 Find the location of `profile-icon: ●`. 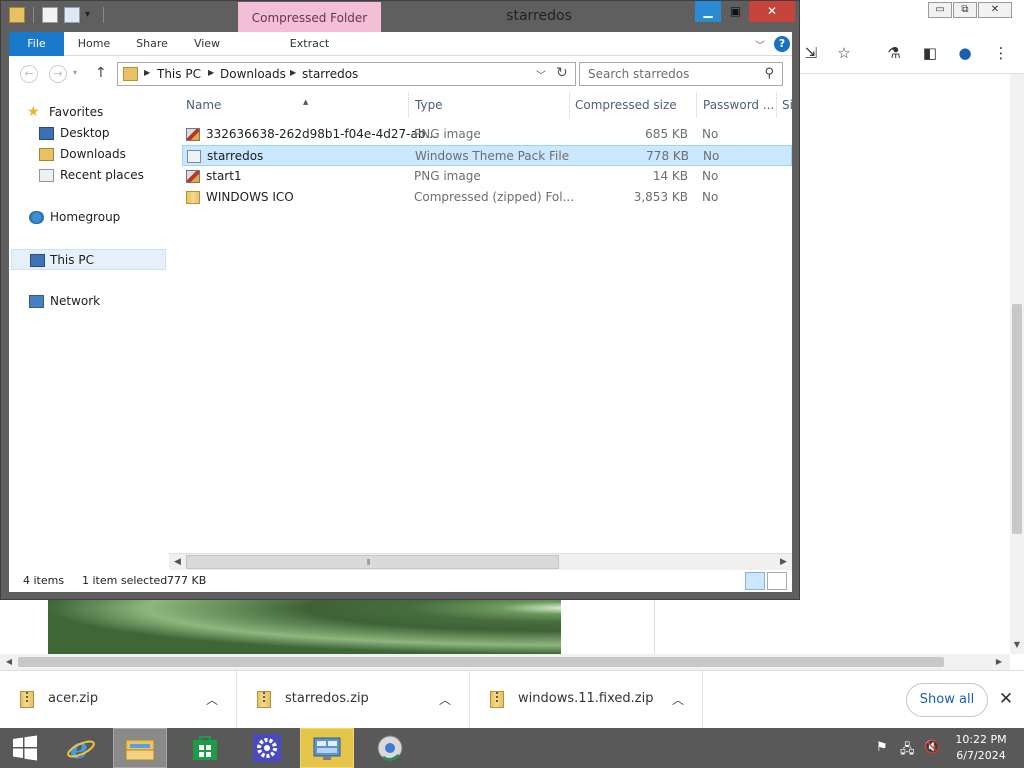

profile-icon: ● is located at coordinates (965, 53).